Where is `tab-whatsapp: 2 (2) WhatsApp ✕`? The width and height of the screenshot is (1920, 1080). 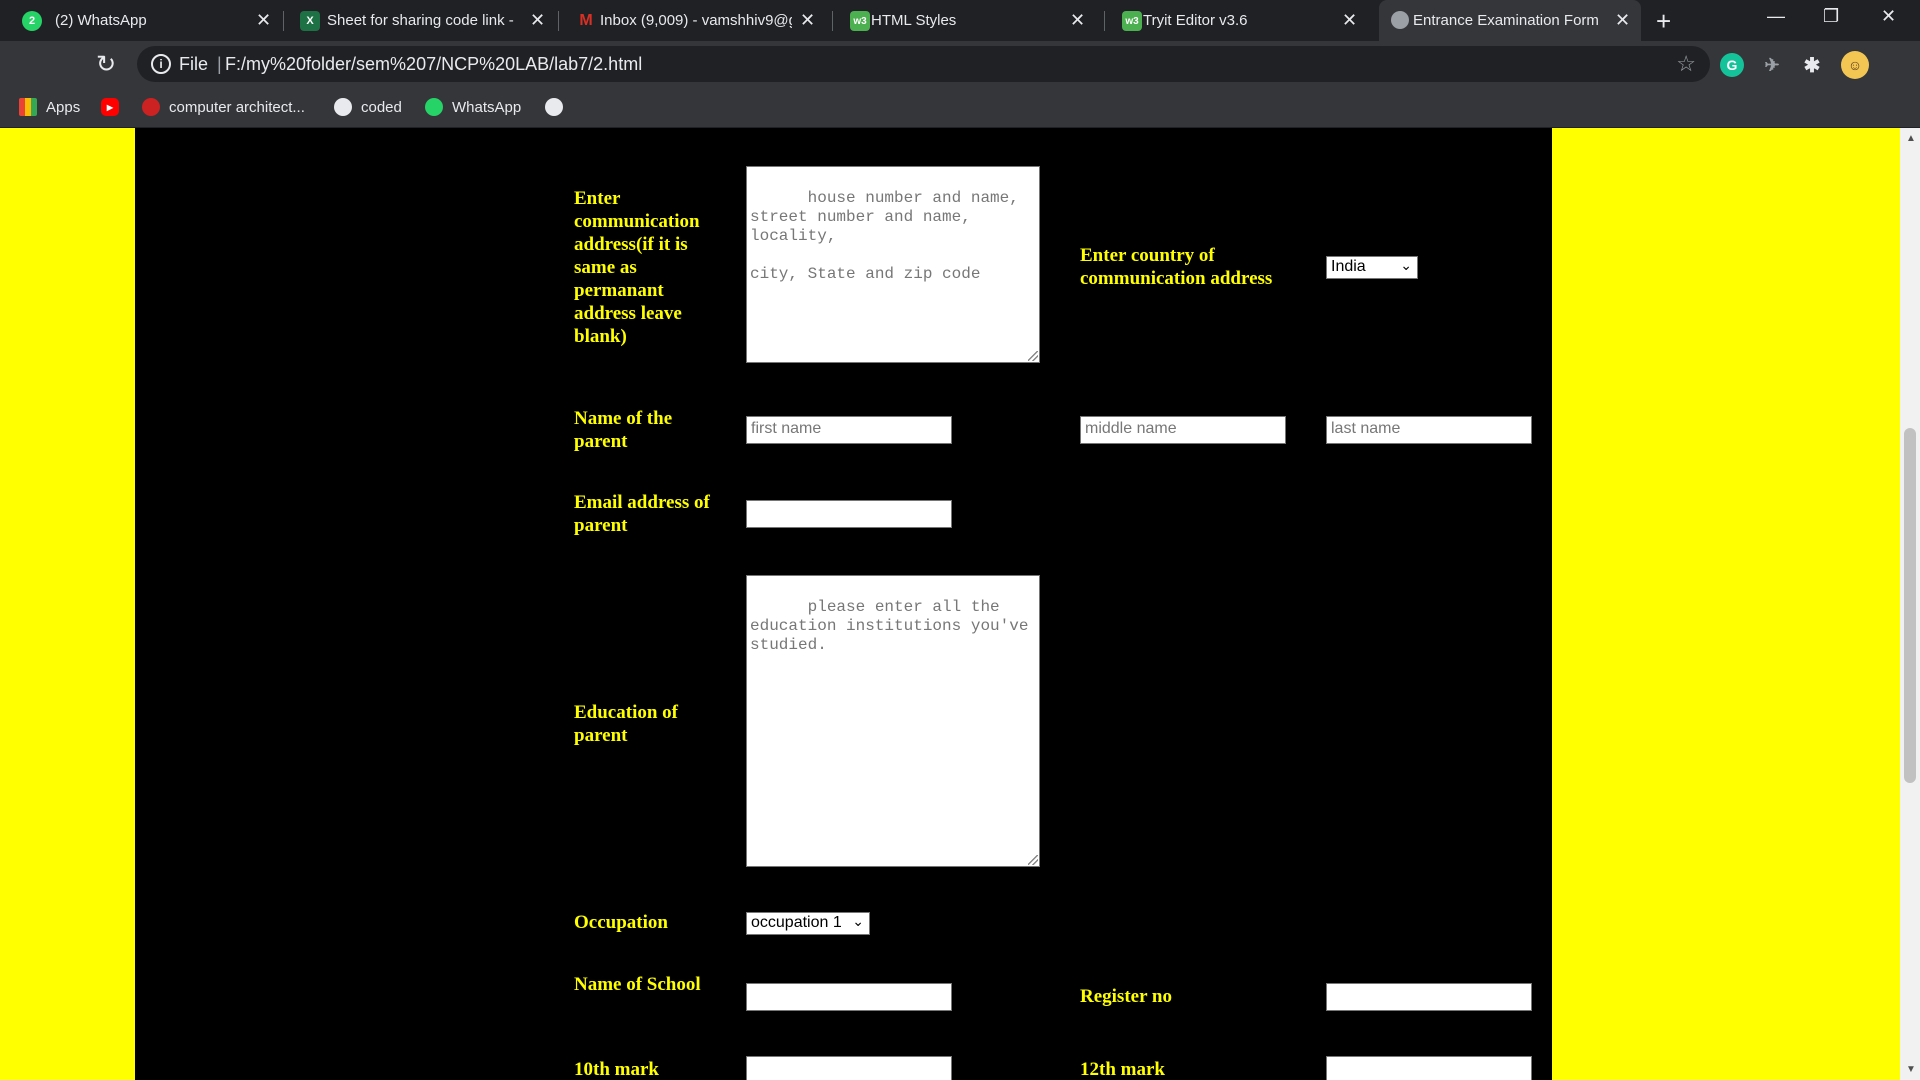
tab-whatsapp: 2 (2) WhatsApp ✕ is located at coordinates (144, 20).